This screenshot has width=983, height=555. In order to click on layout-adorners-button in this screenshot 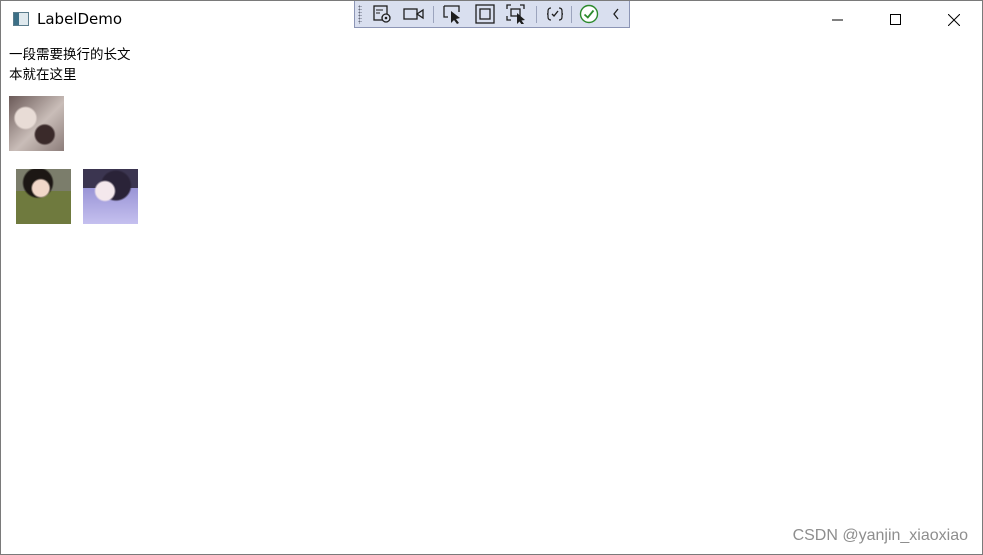, I will do `click(485, 14)`.